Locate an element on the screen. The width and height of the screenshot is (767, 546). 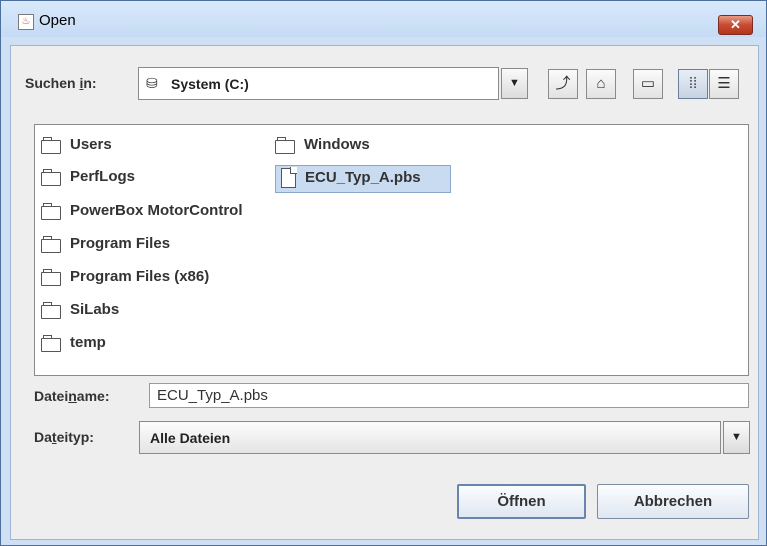
details-view-icon: ☰ is located at coordinates (724, 84).